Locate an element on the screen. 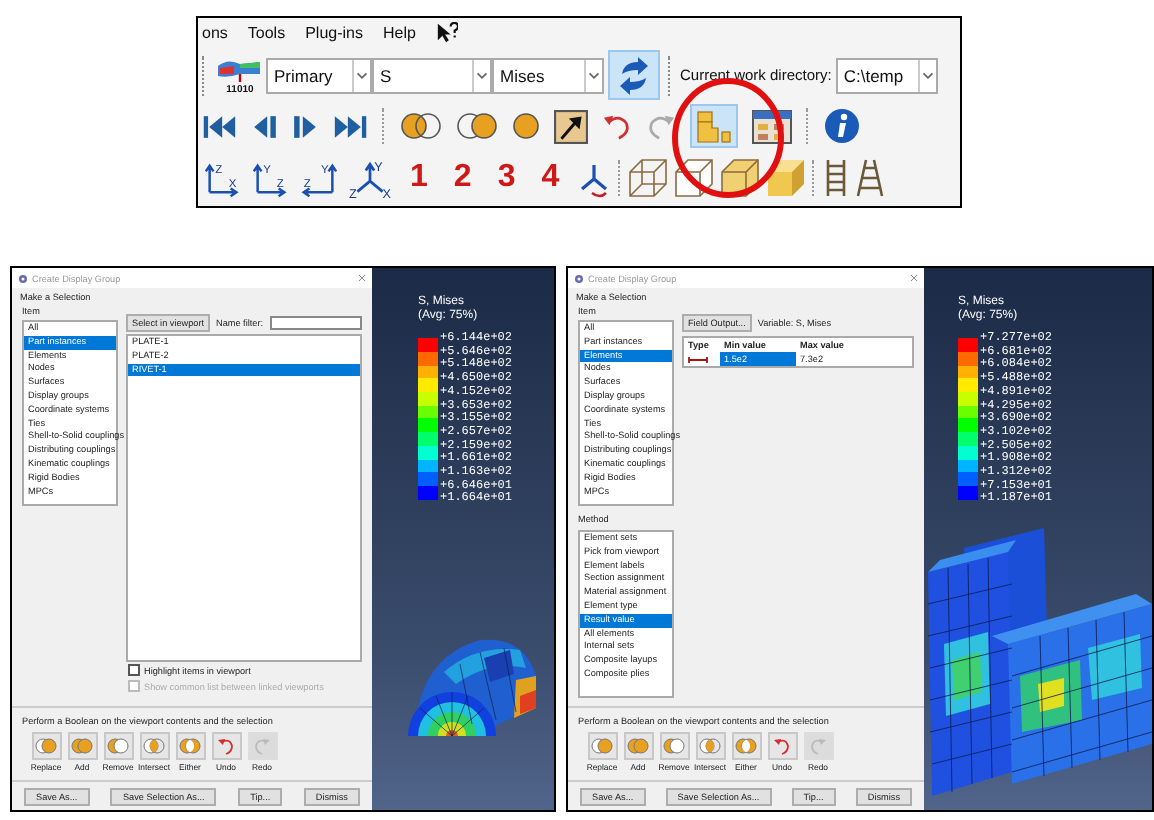 This screenshot has width=1154, height=820. work-directory-dropdown: C:\temp is located at coordinates (886, 75).